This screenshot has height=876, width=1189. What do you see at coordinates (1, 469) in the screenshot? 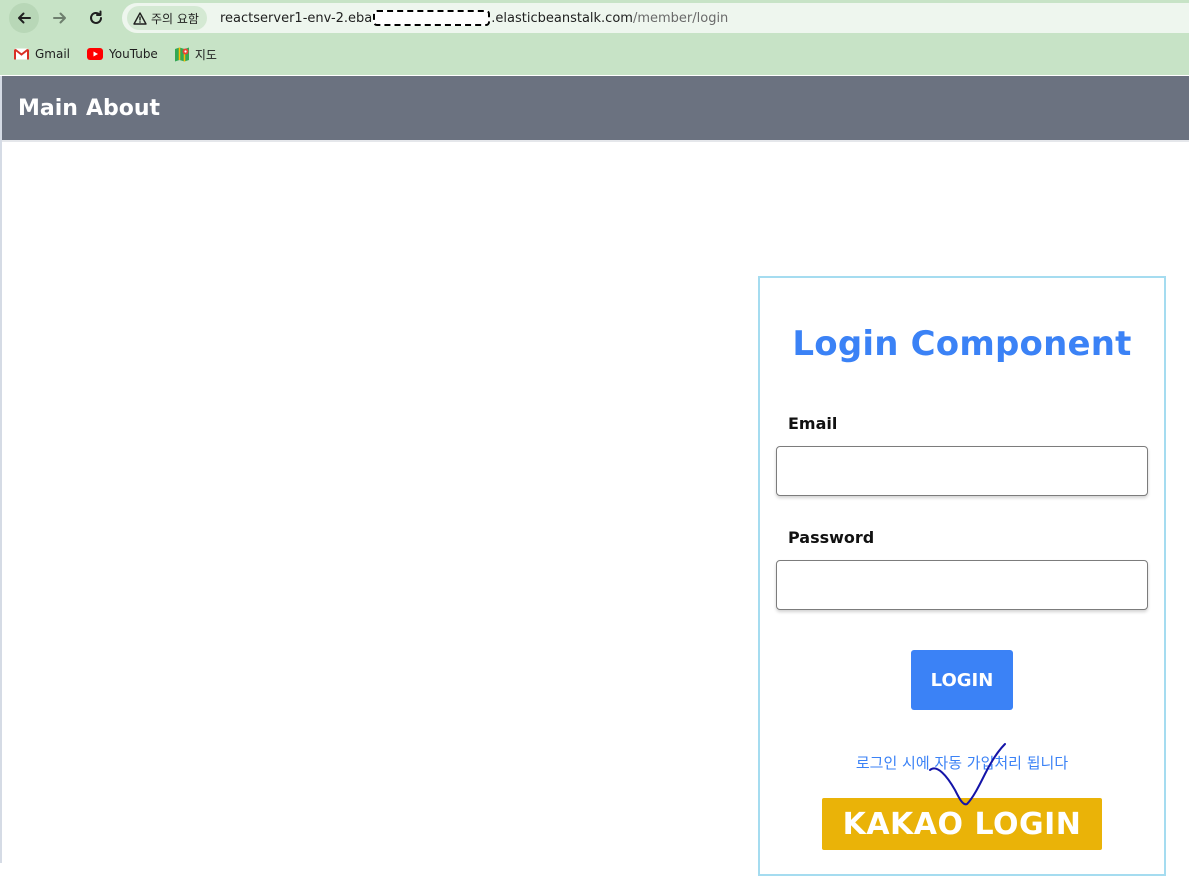
I see `page-left-edge` at bounding box center [1, 469].